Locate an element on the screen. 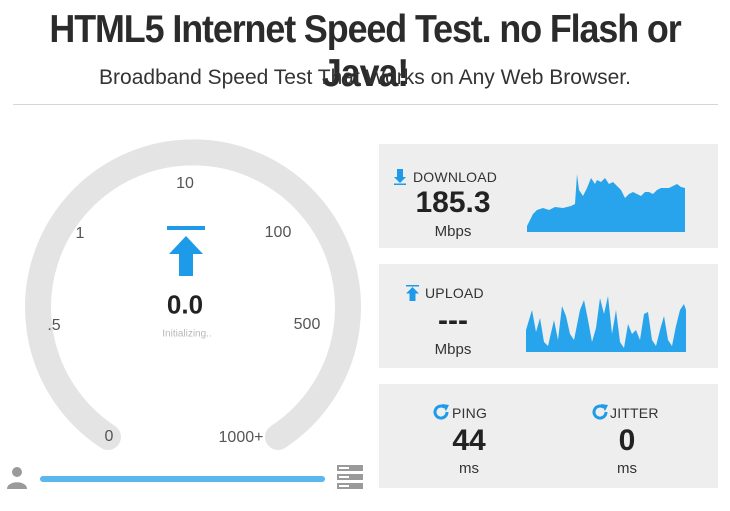 Image resolution: width=730 pixels, height=511 pixels. upload-arrow-icon is located at coordinates (412, 293).